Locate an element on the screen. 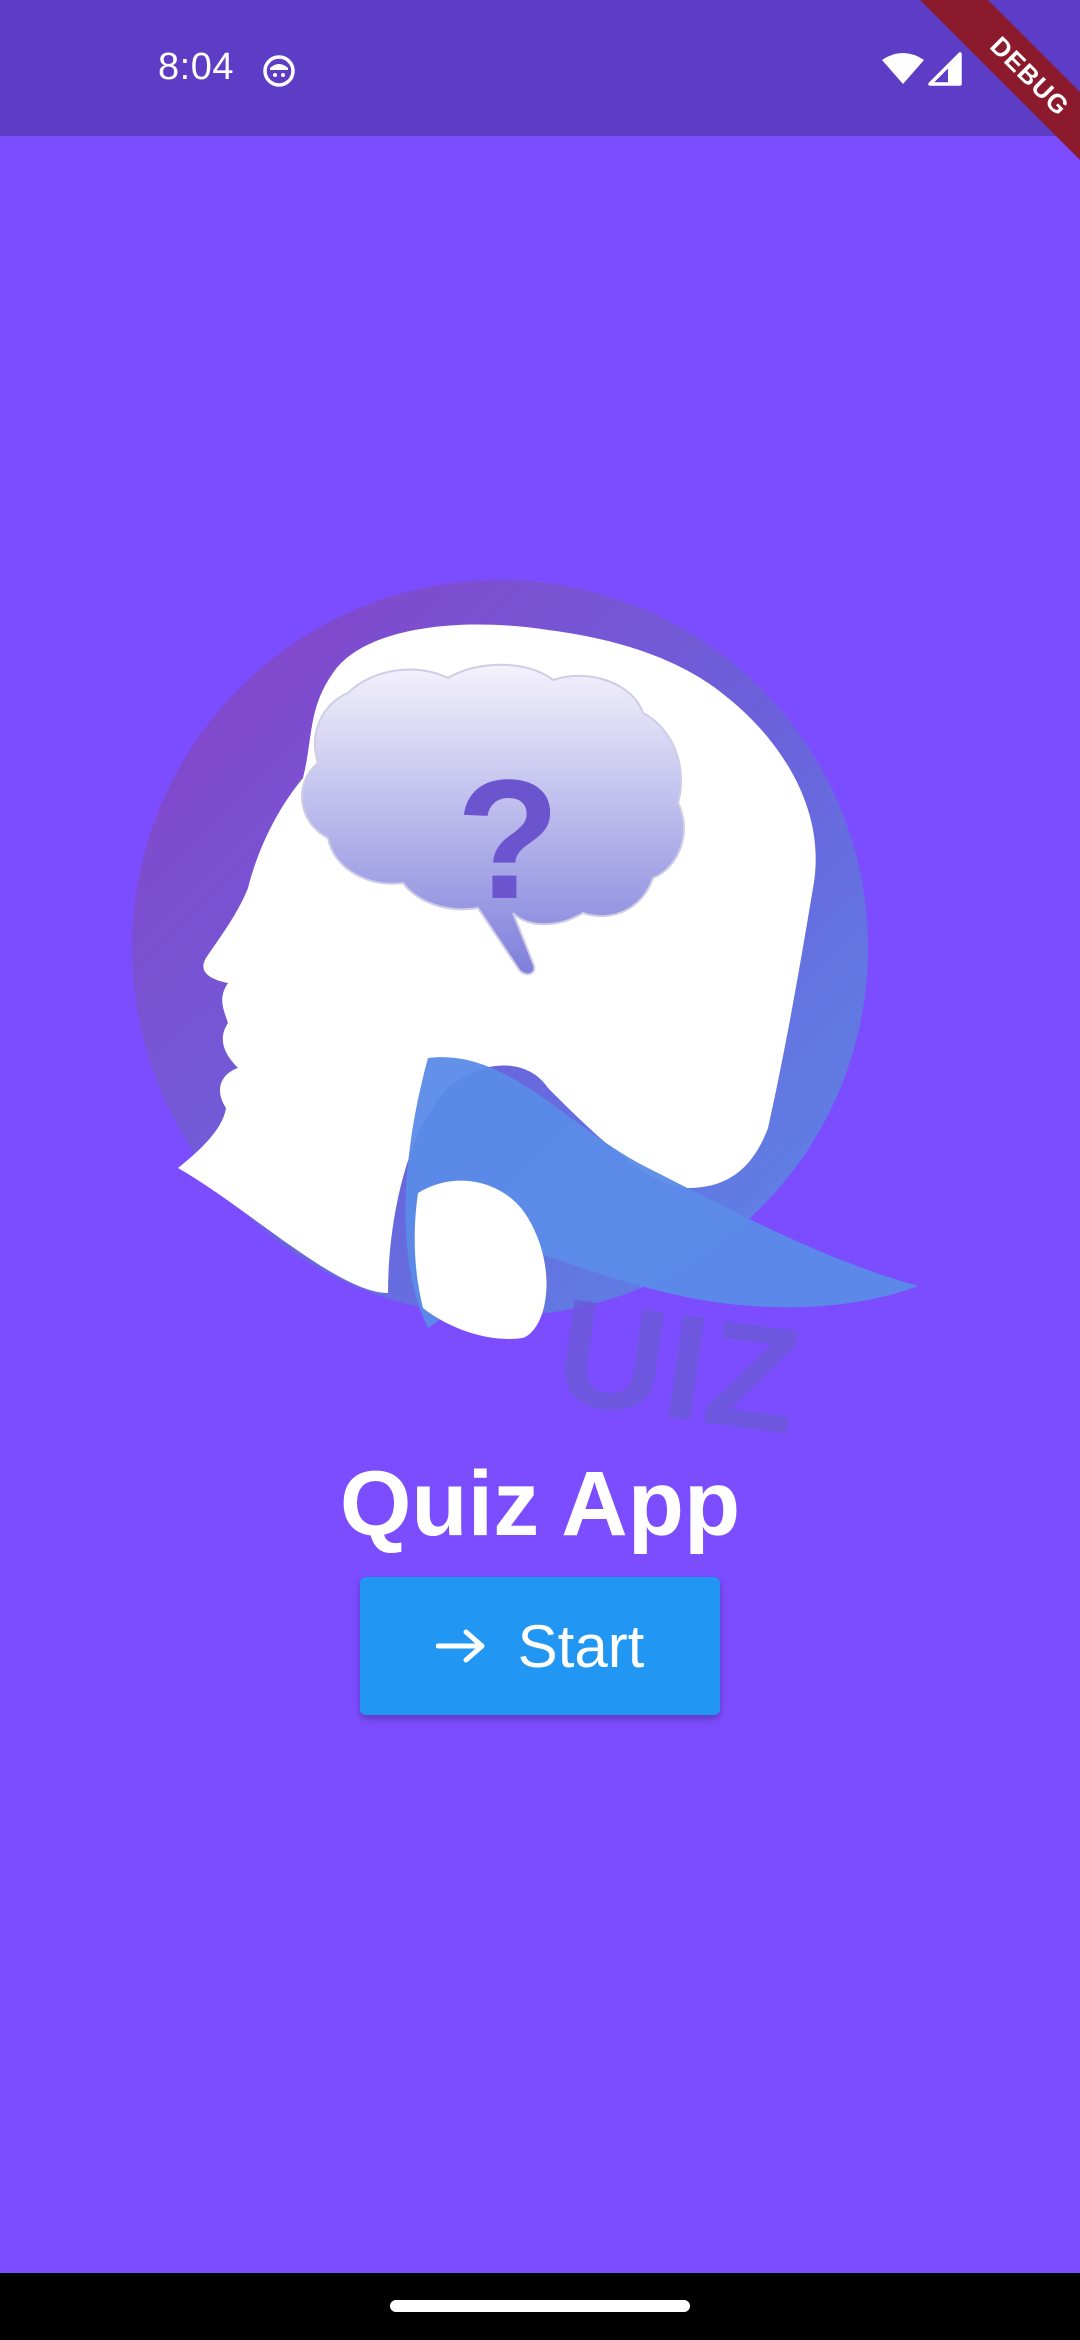  start-button: Start is located at coordinates (540, 1646).